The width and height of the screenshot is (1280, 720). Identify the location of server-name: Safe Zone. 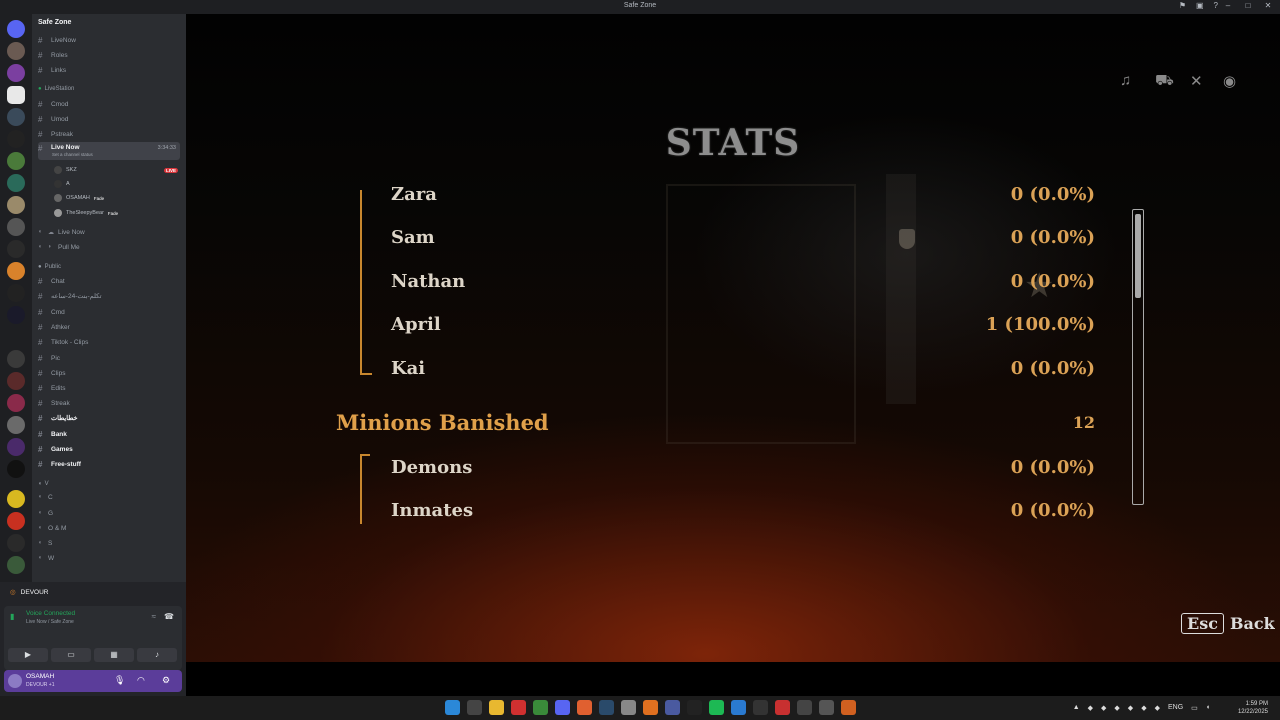
(54, 22).